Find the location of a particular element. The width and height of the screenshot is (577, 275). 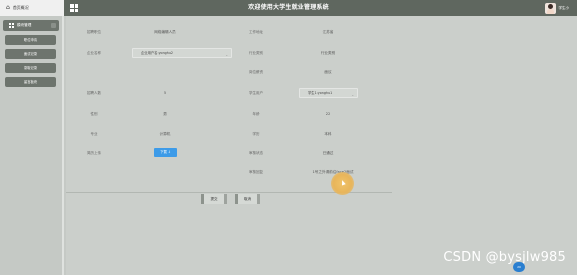

company-select: 企业用户名:yonghu2 ⌄ is located at coordinates (182, 53).